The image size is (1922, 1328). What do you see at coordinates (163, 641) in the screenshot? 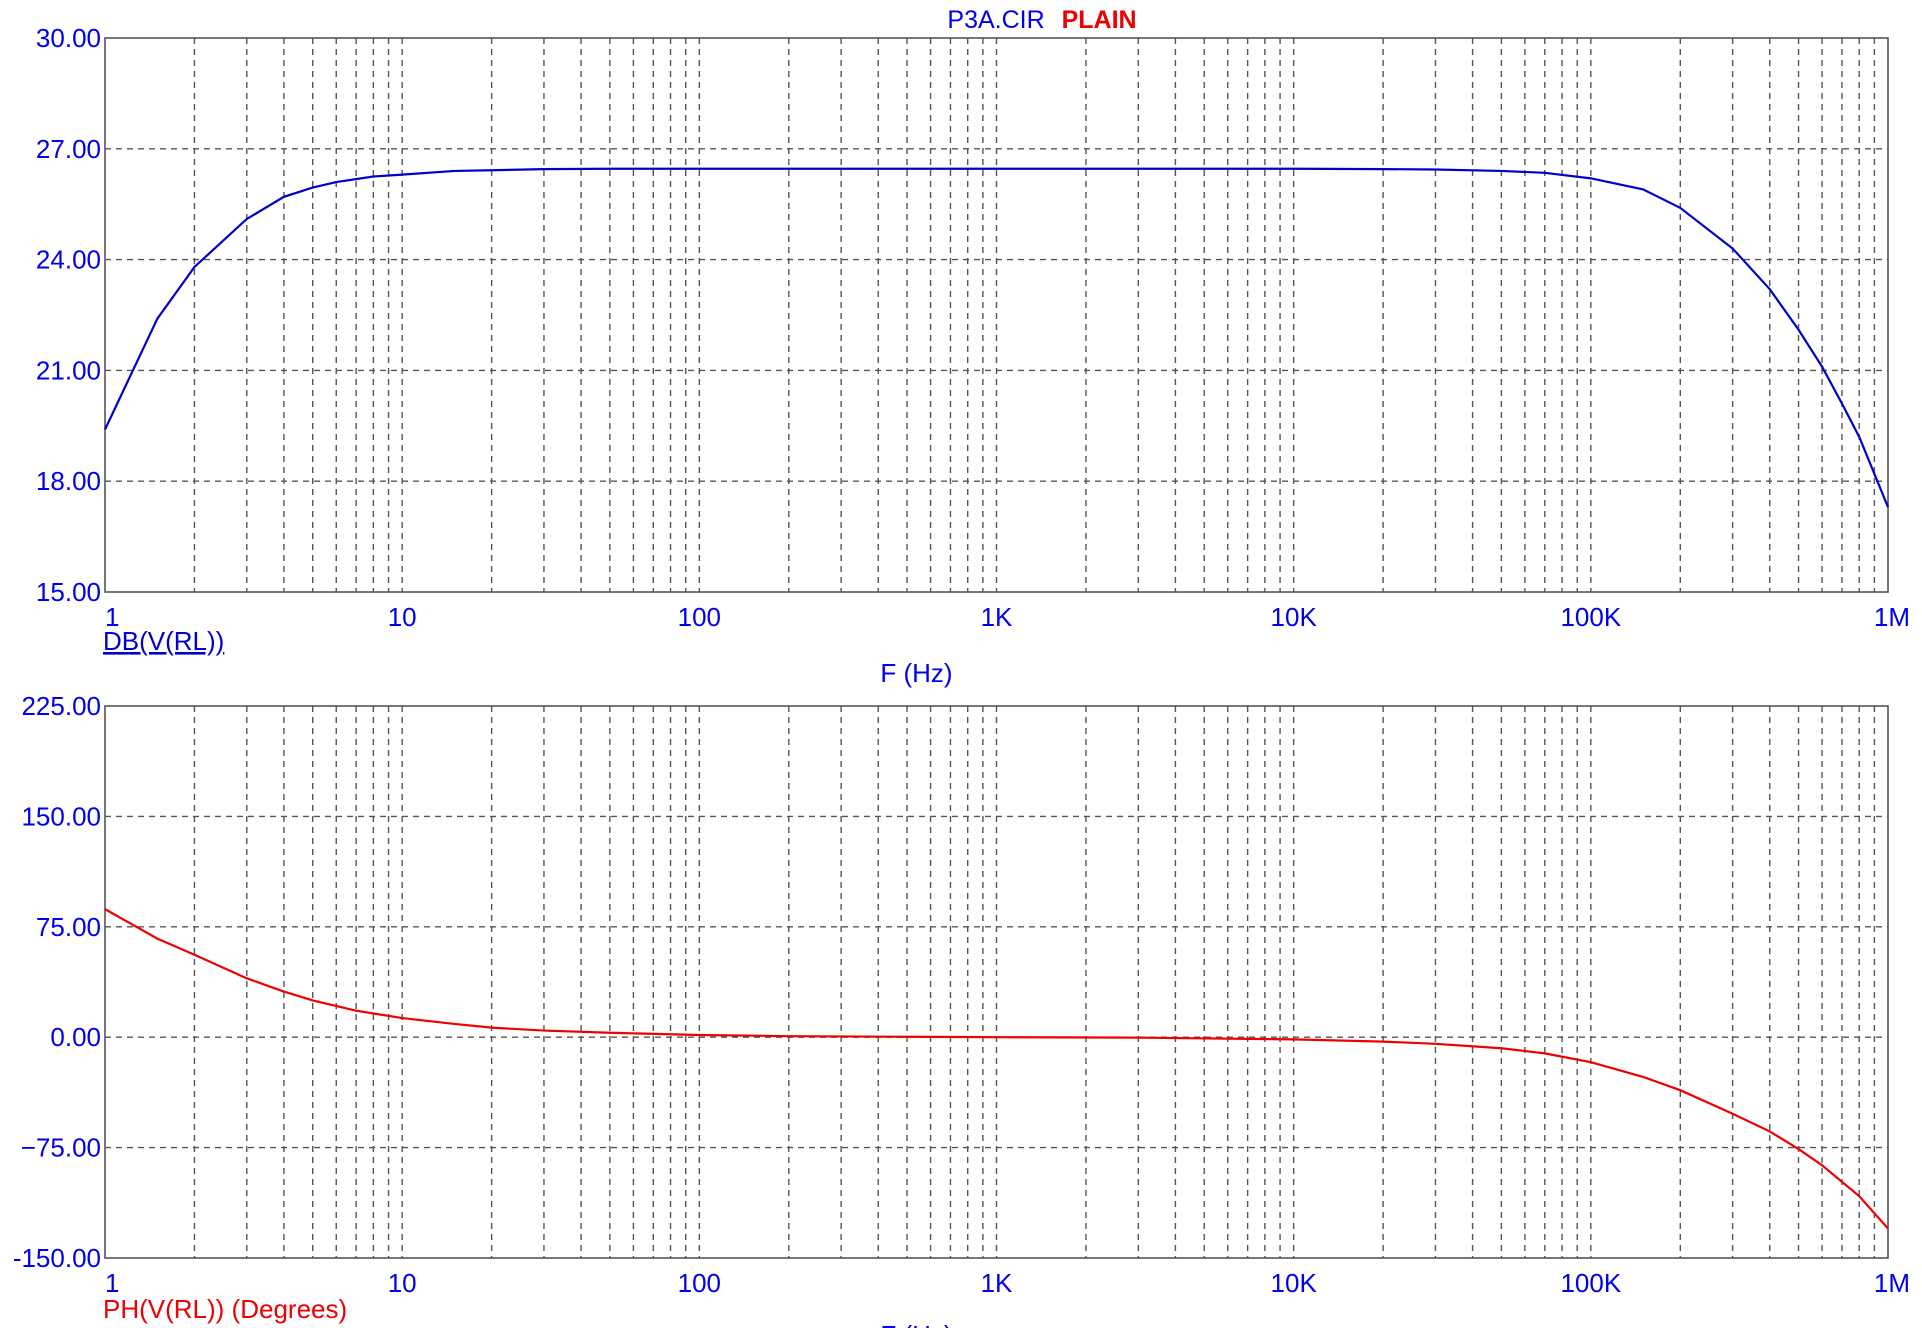
I see `trace-label: DB(V(RL))` at bounding box center [163, 641].